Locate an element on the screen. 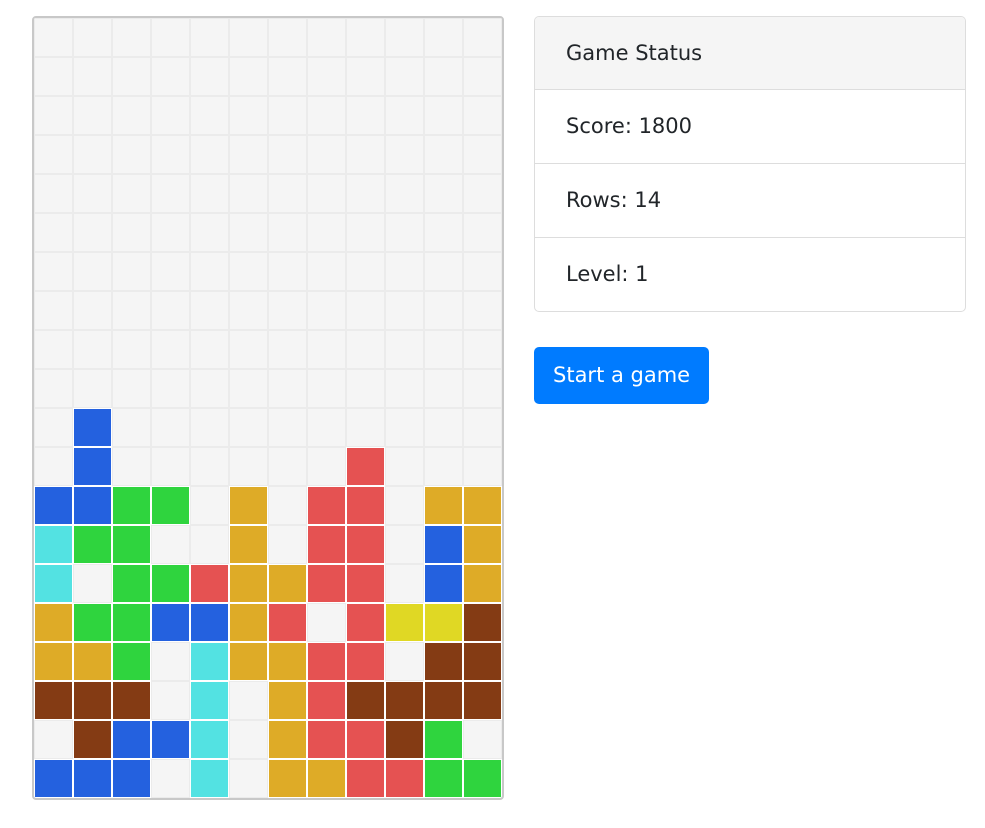 This screenshot has height=828, width=985. start-game-button: Start a game is located at coordinates (622, 375).